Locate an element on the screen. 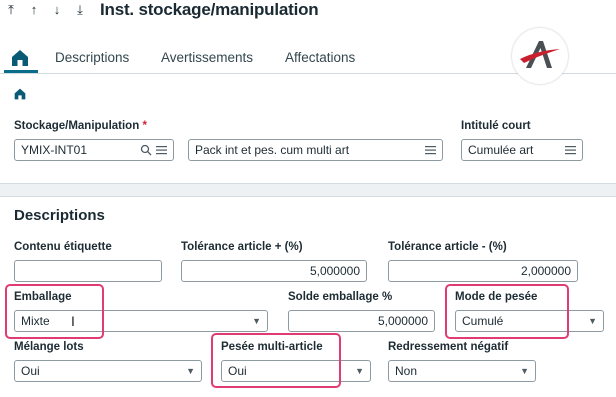 Image resolution: width=616 pixels, height=397 pixels. record-navigation: ⤒ ↑ ↓ ⤓ is located at coordinates (45, 10).